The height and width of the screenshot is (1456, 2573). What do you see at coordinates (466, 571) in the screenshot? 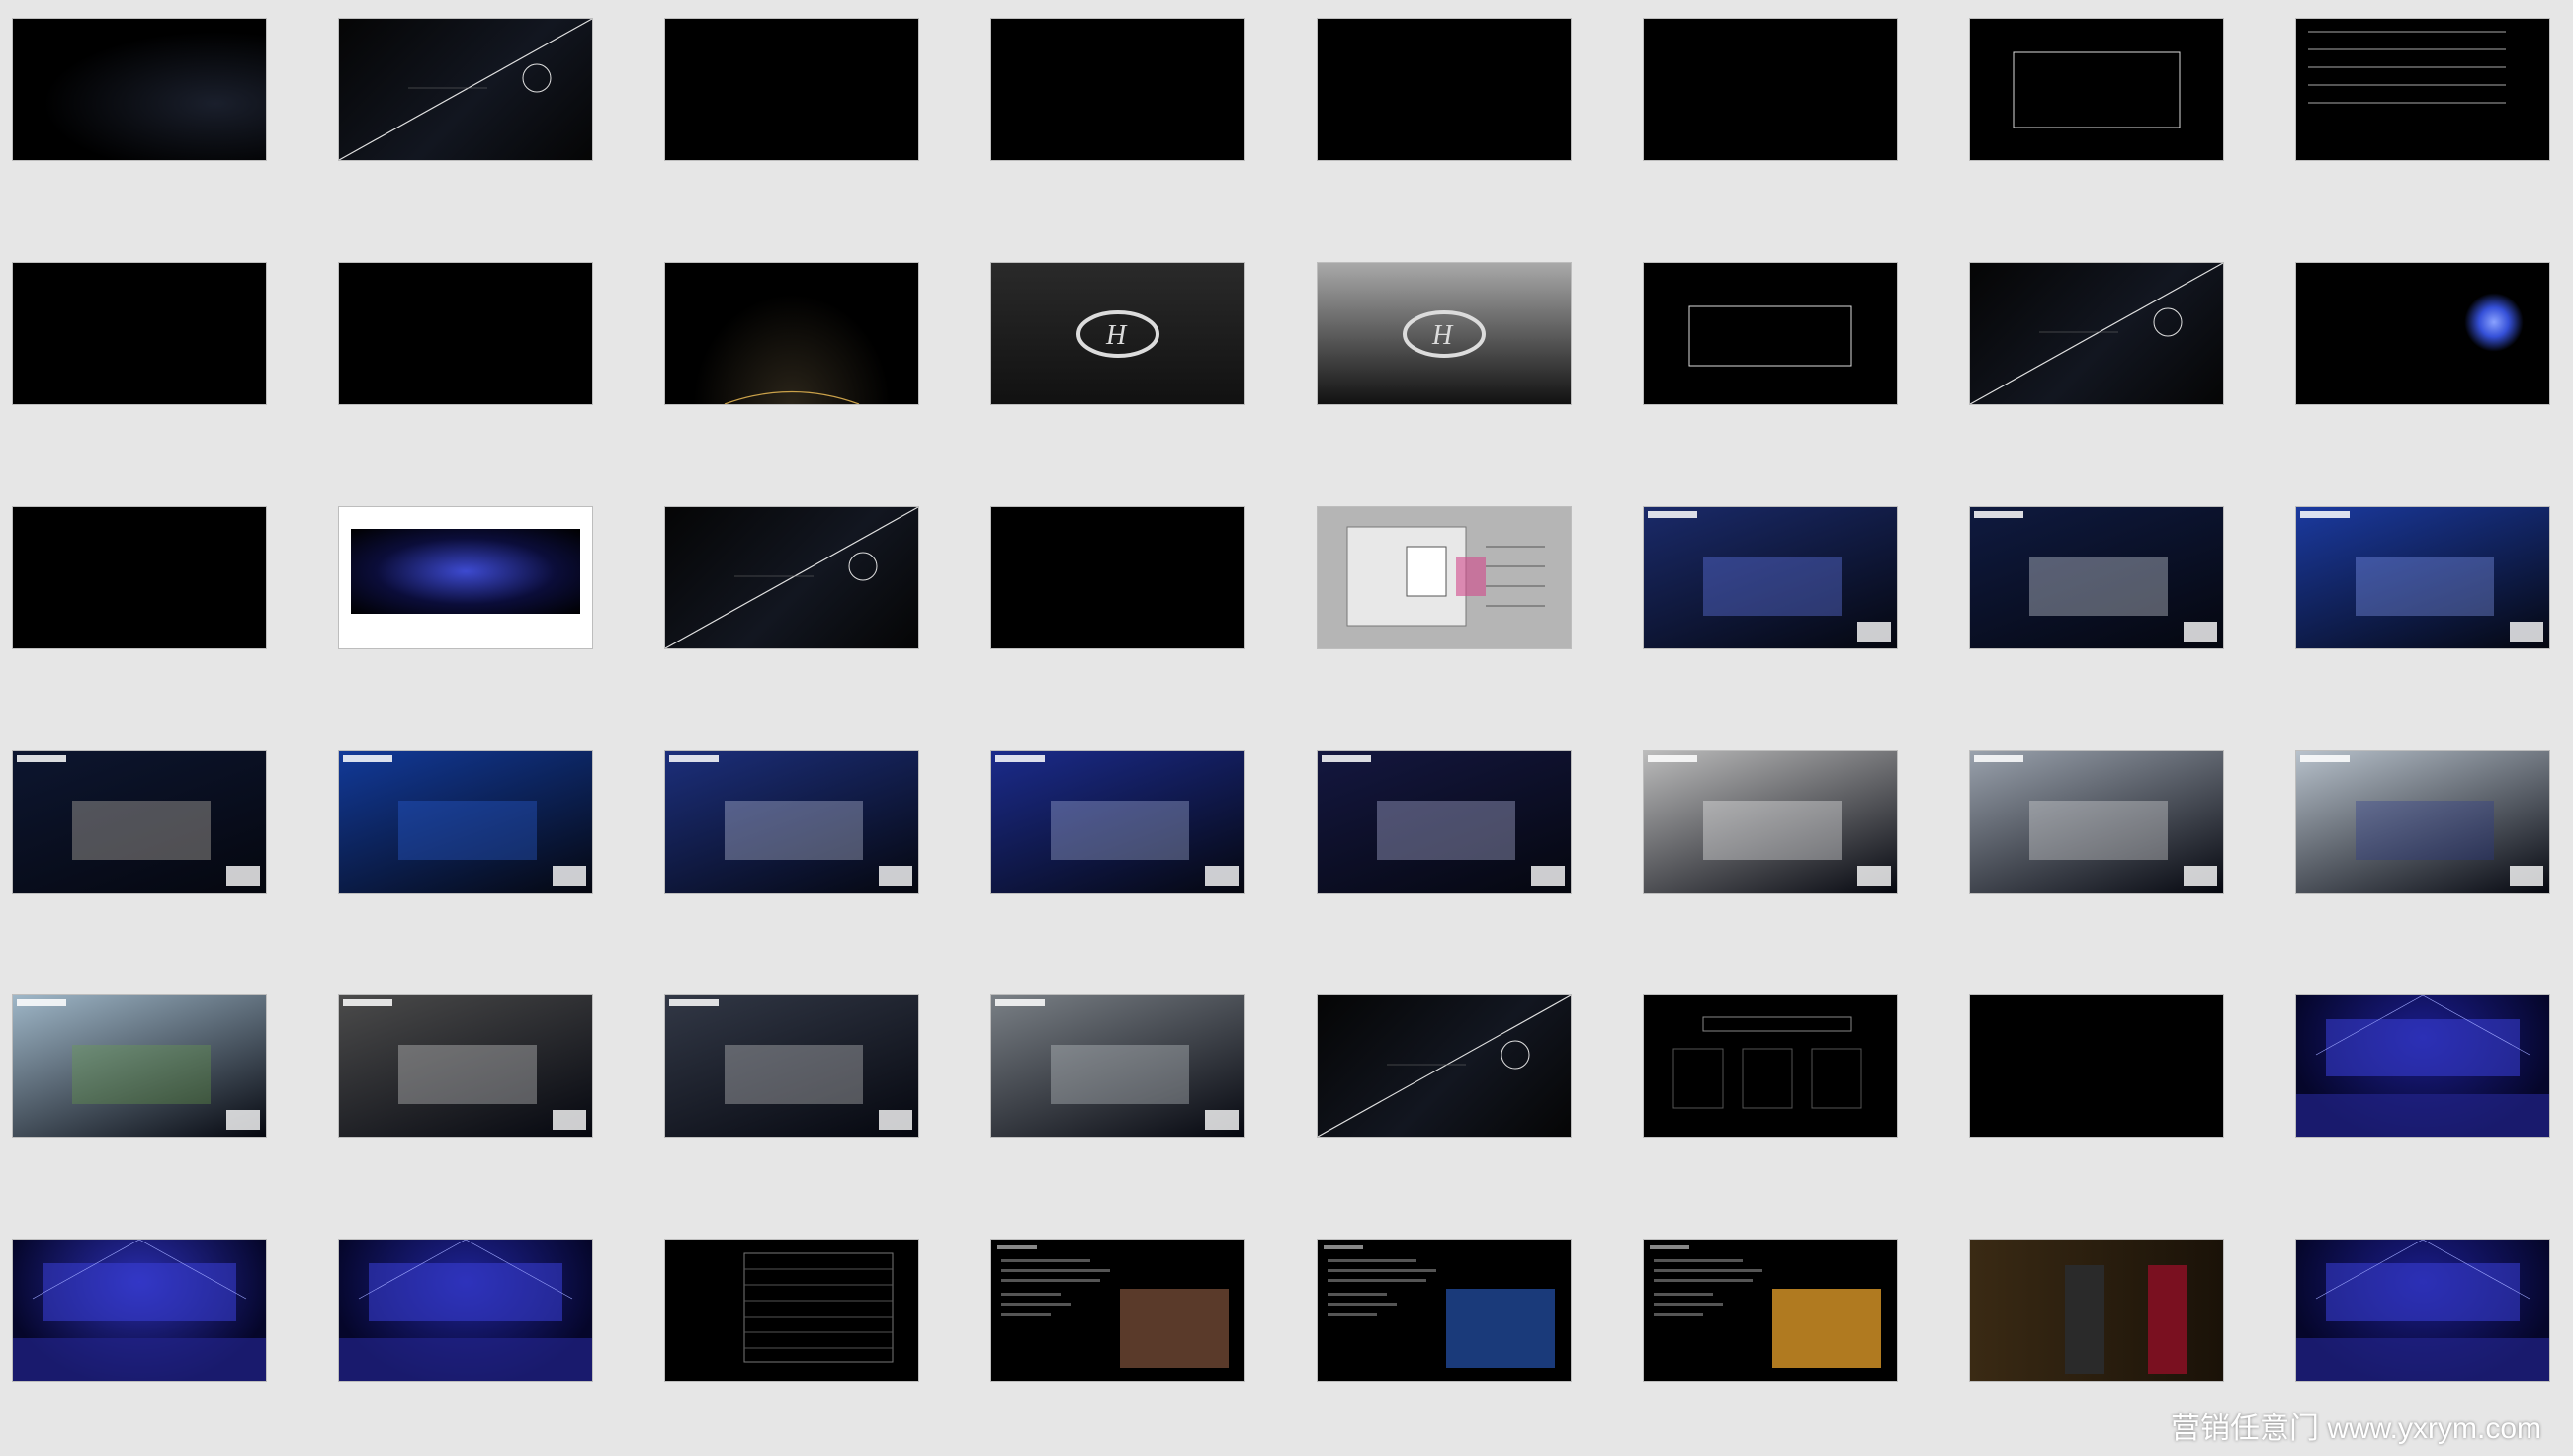
I see `inner-banner` at bounding box center [466, 571].